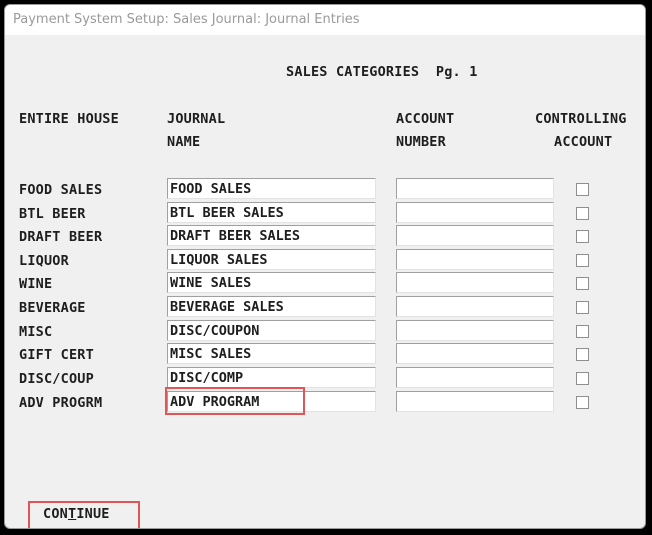 This screenshot has height=535, width=652. What do you see at coordinates (235, 401) in the screenshot?
I see `highlight-box-adv-program` at bounding box center [235, 401].